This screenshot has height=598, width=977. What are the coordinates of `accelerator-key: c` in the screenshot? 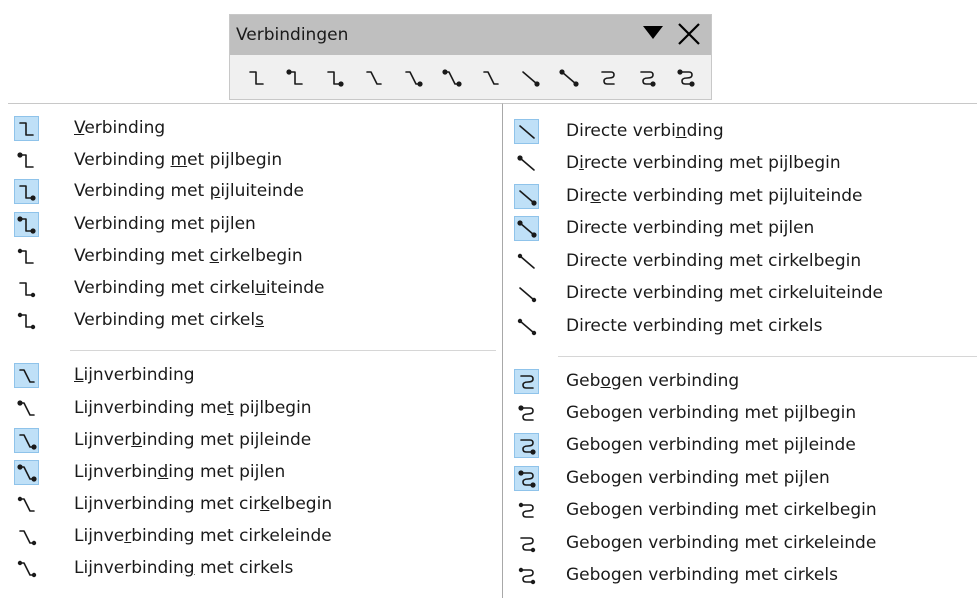 It's located at (214, 256).